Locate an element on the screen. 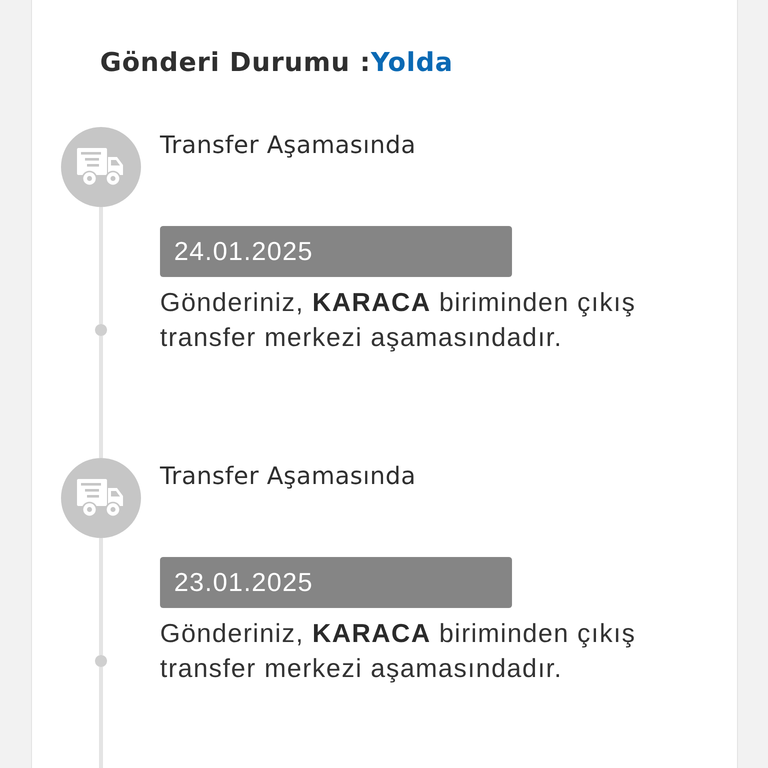 This screenshot has height=768, width=768. status-value: Yolda is located at coordinates (412, 63).